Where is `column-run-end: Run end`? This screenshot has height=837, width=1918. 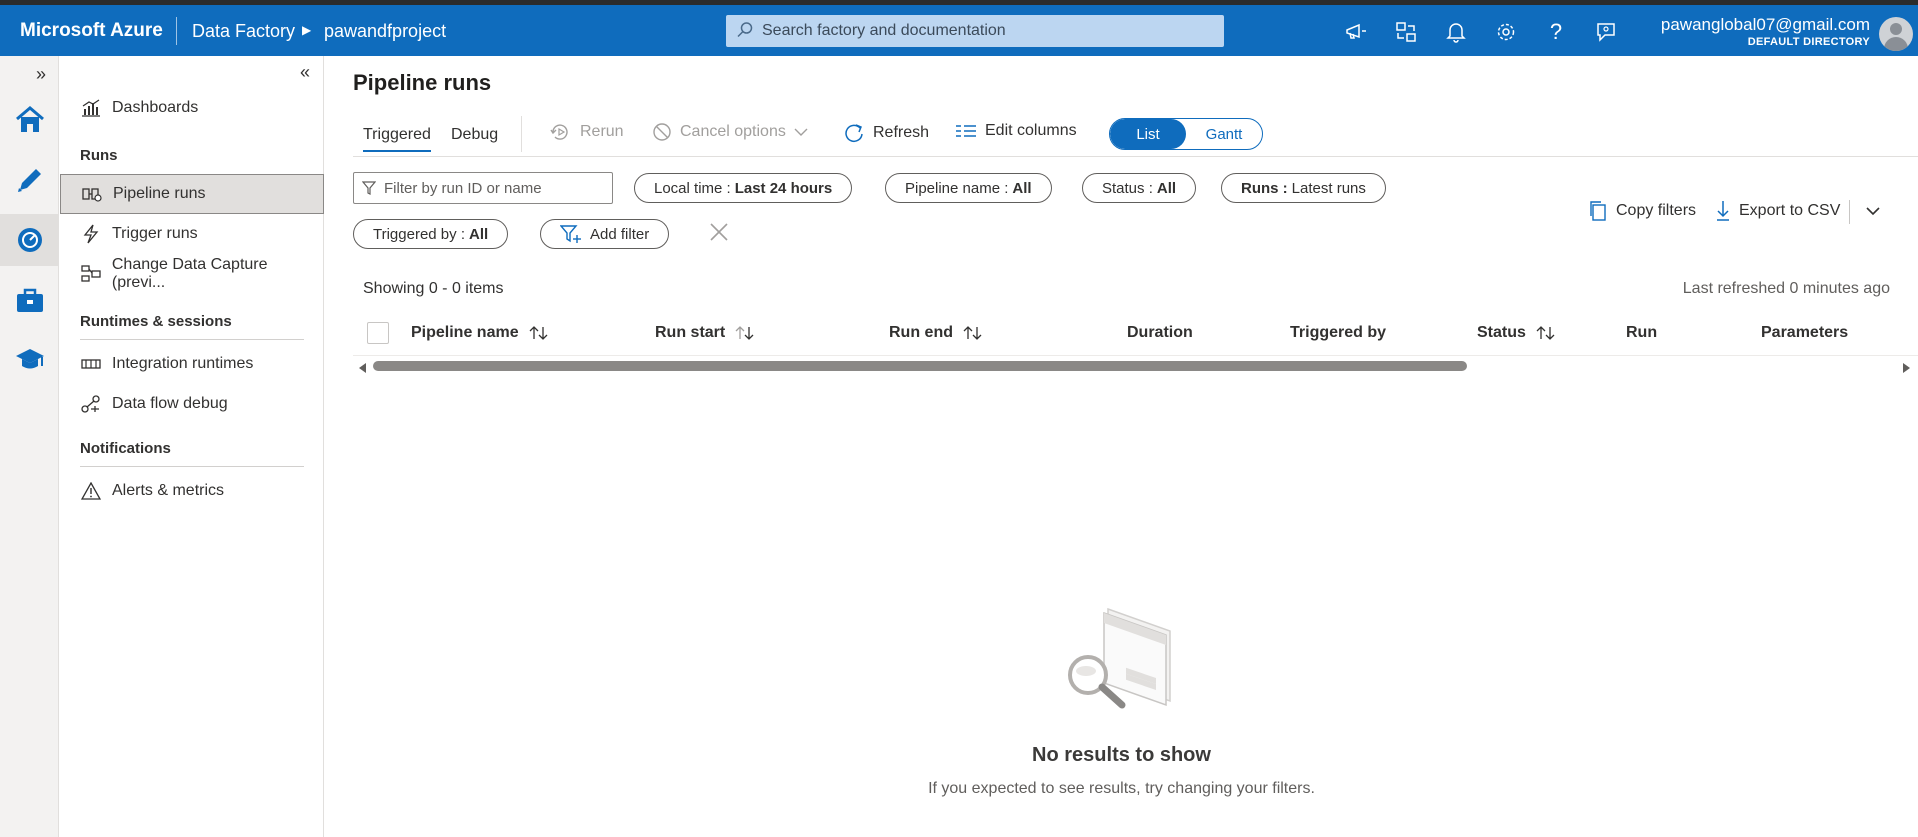
column-run-end: Run end is located at coordinates (936, 333).